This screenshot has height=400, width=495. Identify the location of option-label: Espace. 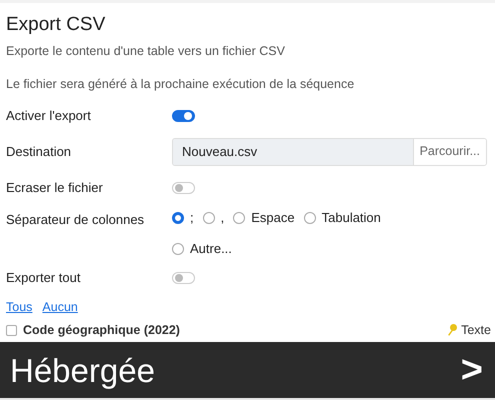
(273, 218).